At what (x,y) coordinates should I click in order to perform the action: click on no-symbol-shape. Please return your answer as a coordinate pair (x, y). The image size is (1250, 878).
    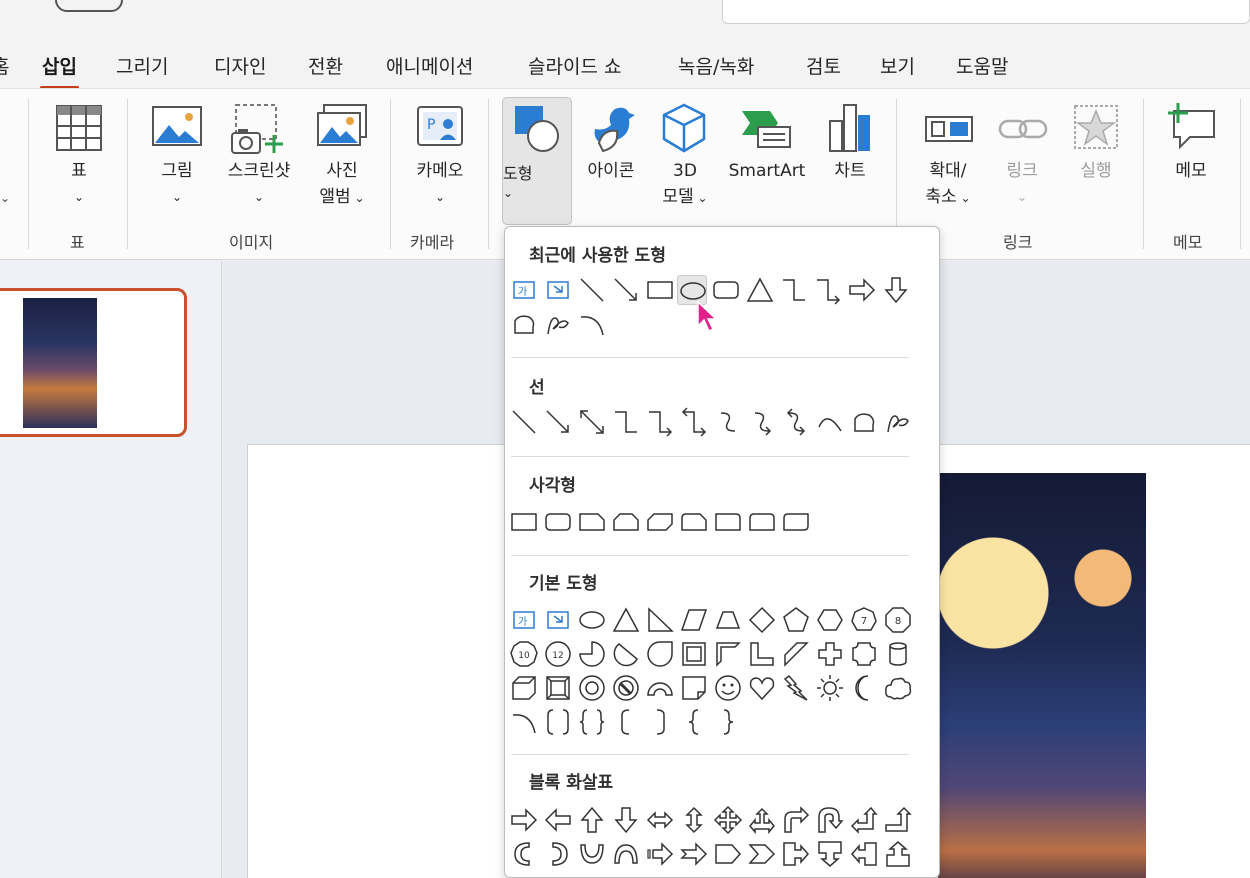
    Looking at the image, I should click on (626, 688).